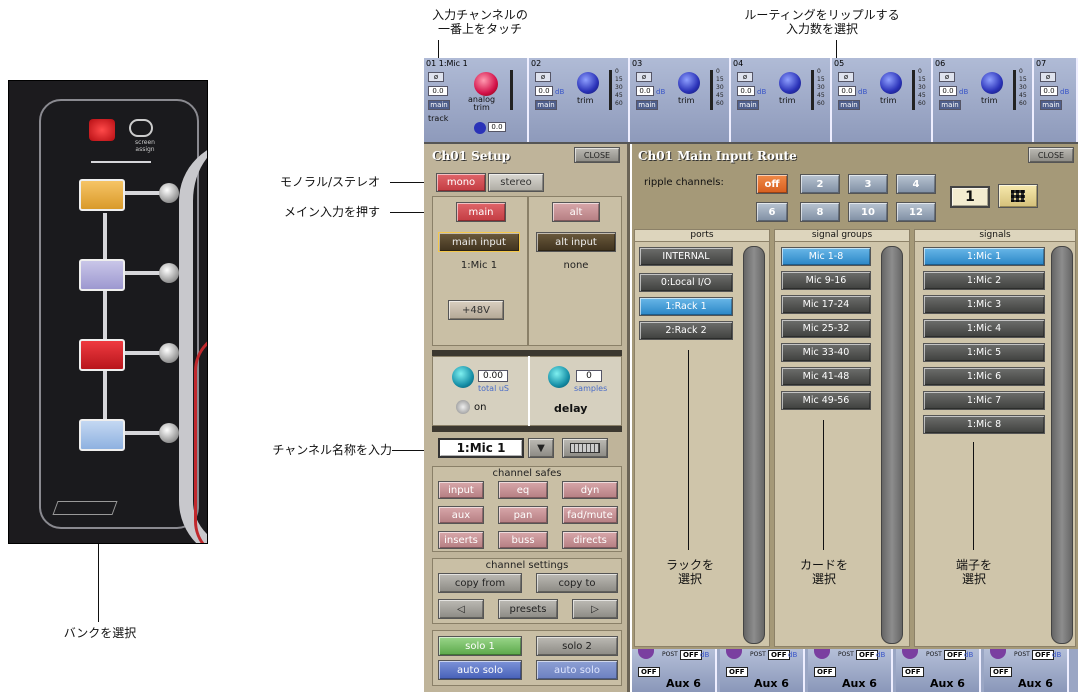 This screenshot has width=1078, height=692. Describe the element at coordinates (1062, 445) in the screenshot. I see `signals-scrollbar` at that location.